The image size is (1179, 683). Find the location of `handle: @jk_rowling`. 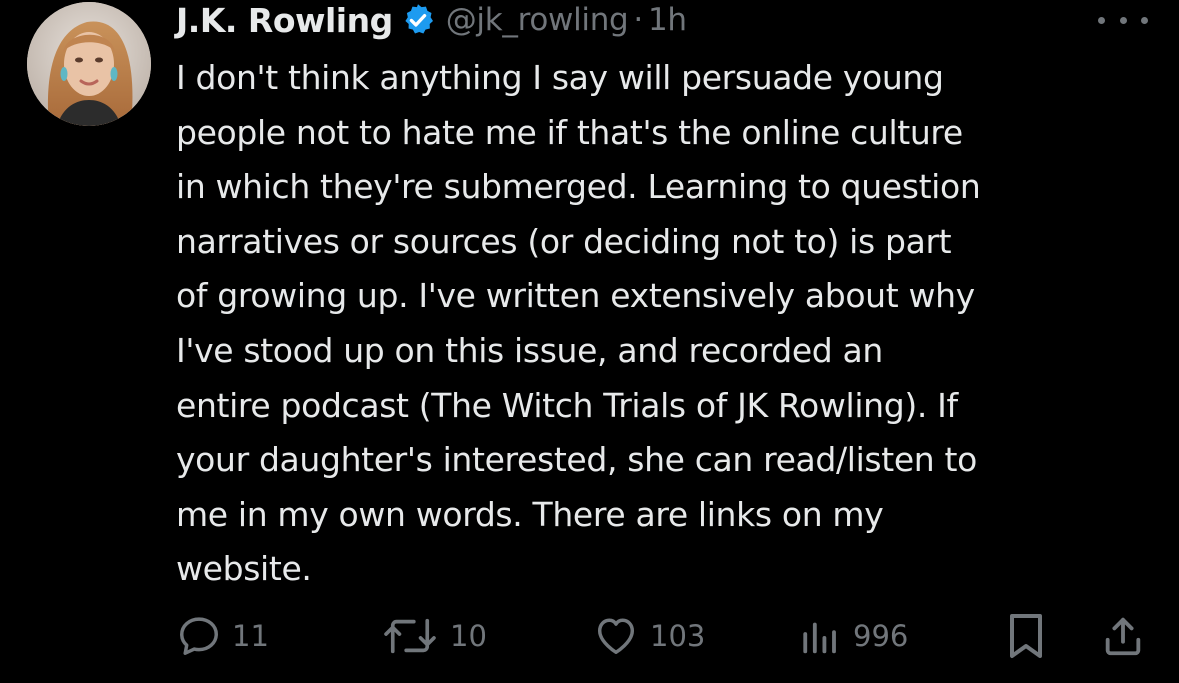

handle: @jk_rowling is located at coordinates (537, 20).